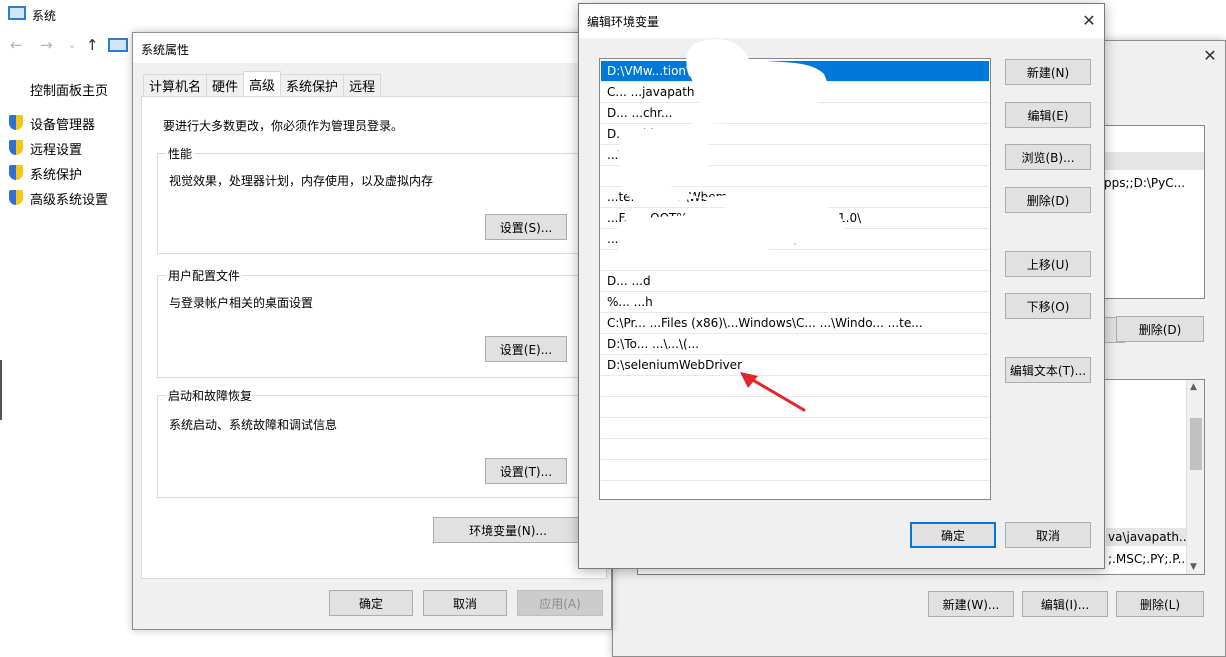 The image size is (1226, 657). What do you see at coordinates (1195, 477) in the screenshot?
I see `scrollbar: ▲ ▼` at bounding box center [1195, 477].